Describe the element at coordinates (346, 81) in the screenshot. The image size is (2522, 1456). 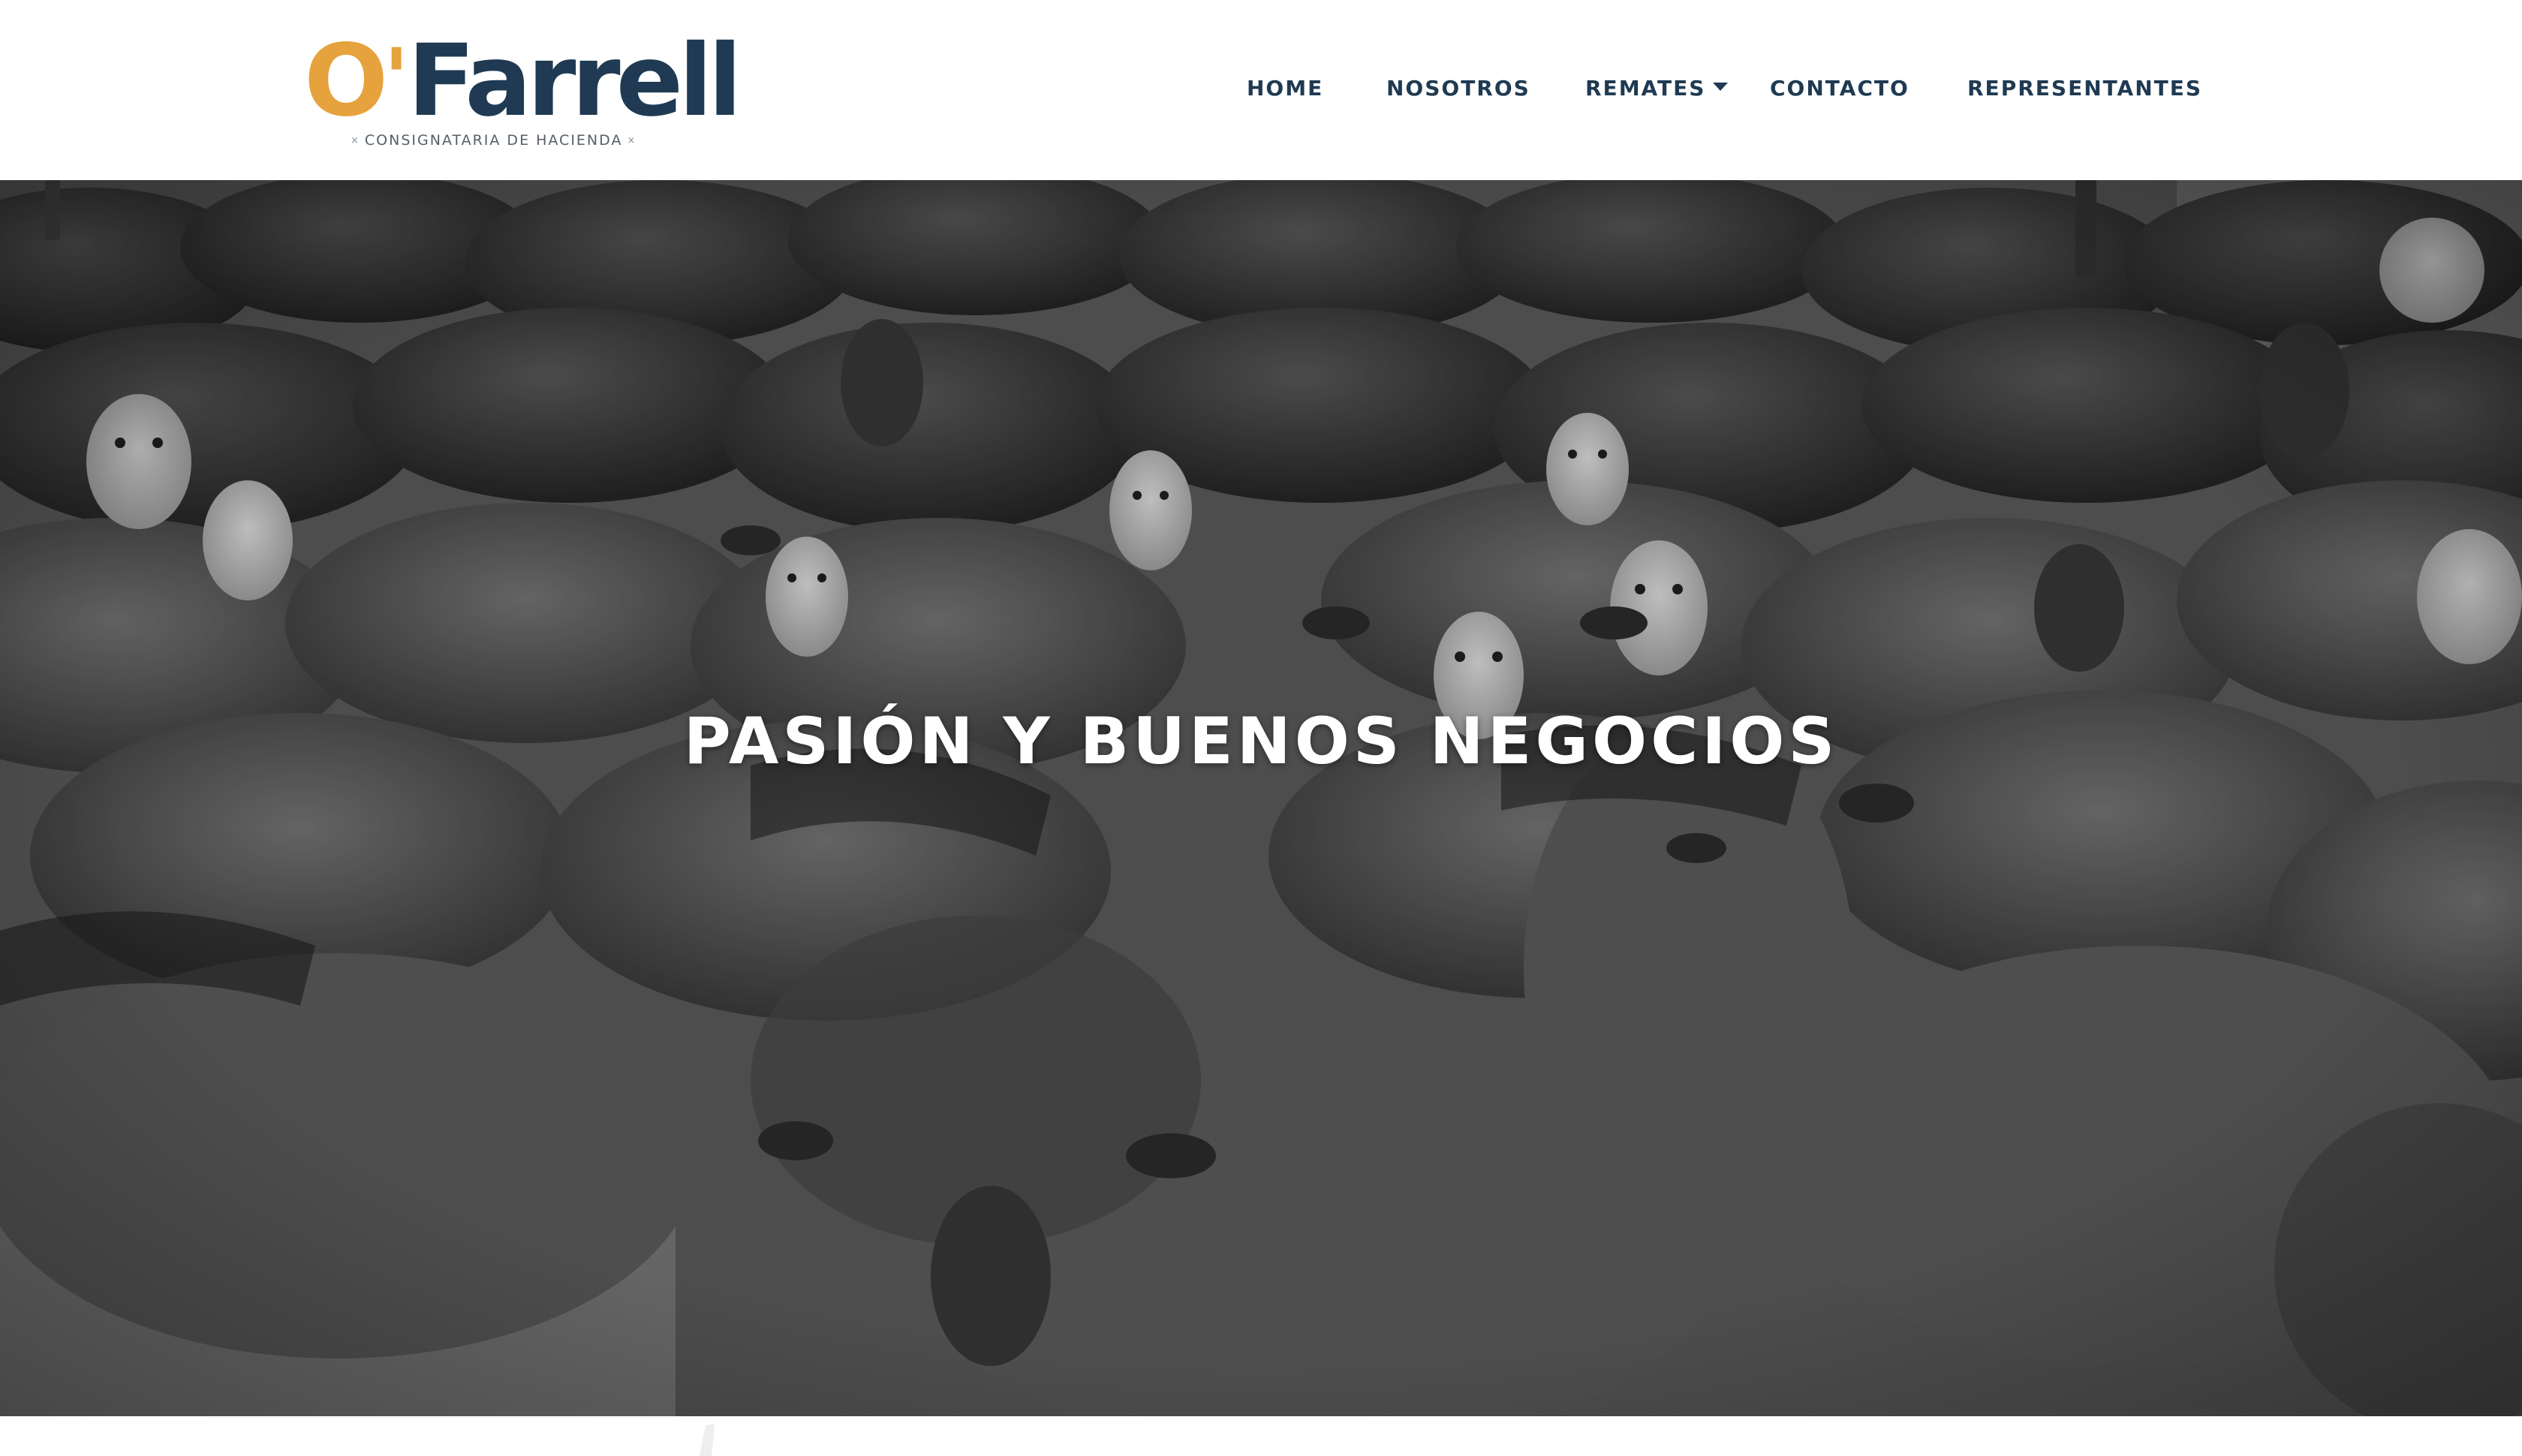
I see `logo-letter-o: O` at that location.